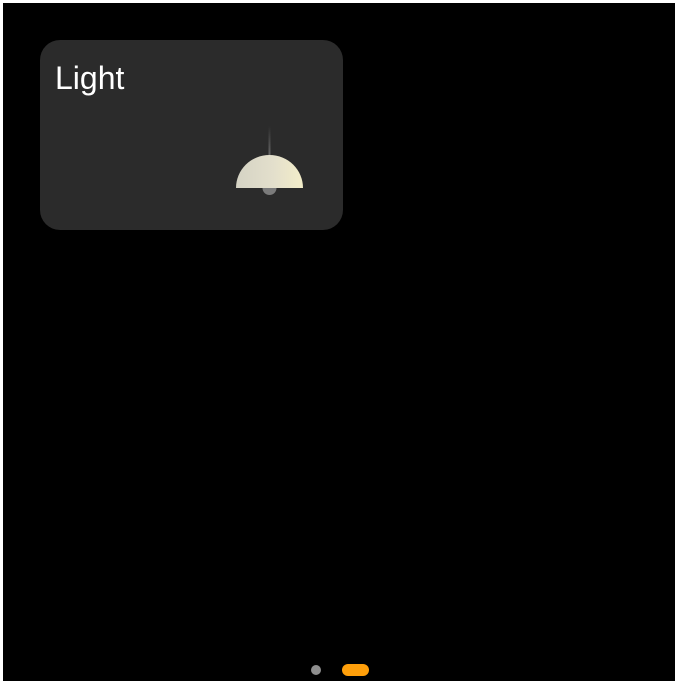 This screenshot has width=678, height=684. What do you see at coordinates (269, 160) in the screenshot?
I see `pendant-lamp-icon` at bounding box center [269, 160].